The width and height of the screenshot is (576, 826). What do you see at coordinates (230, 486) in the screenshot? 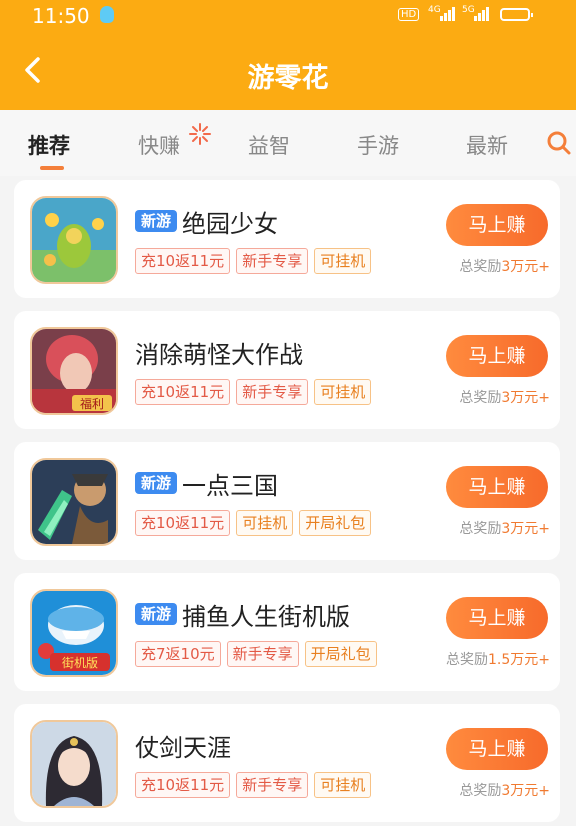
I see `game-name: 一点三国` at bounding box center [230, 486].